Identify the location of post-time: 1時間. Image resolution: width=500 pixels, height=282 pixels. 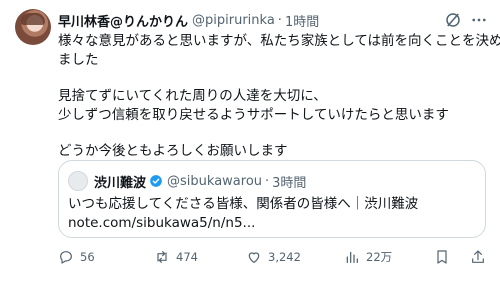
(302, 20).